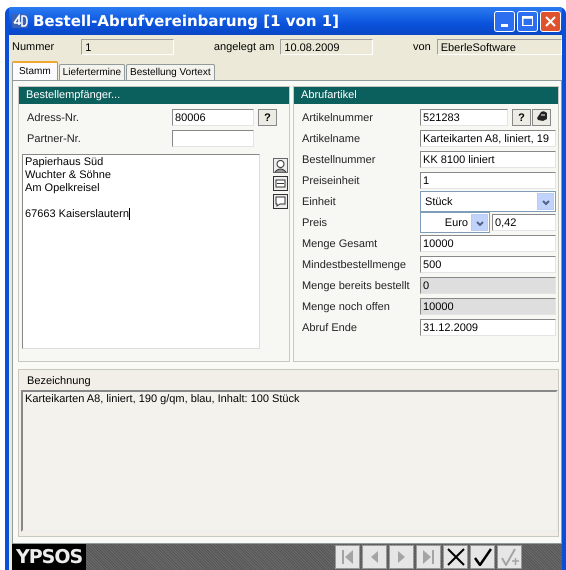 This screenshot has height=570, width=566. Describe the element at coordinates (488, 180) in the screenshot. I see `input-field: 1` at that location.